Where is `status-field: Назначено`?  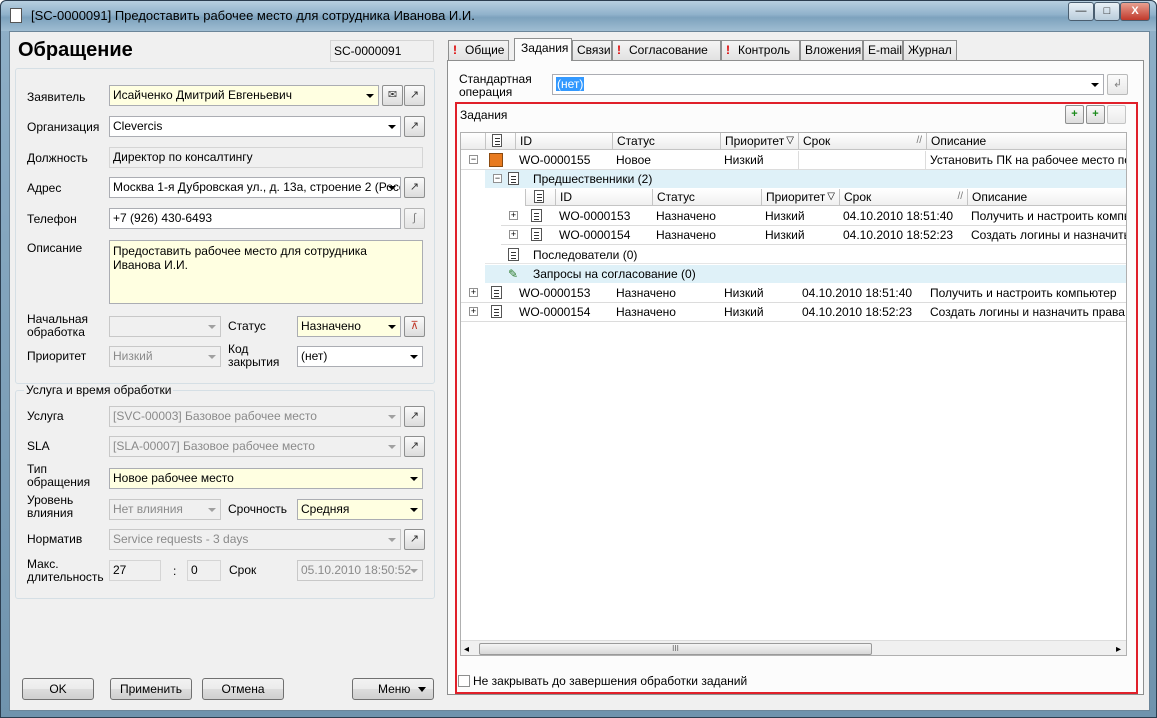 status-field: Назначено is located at coordinates (349, 326).